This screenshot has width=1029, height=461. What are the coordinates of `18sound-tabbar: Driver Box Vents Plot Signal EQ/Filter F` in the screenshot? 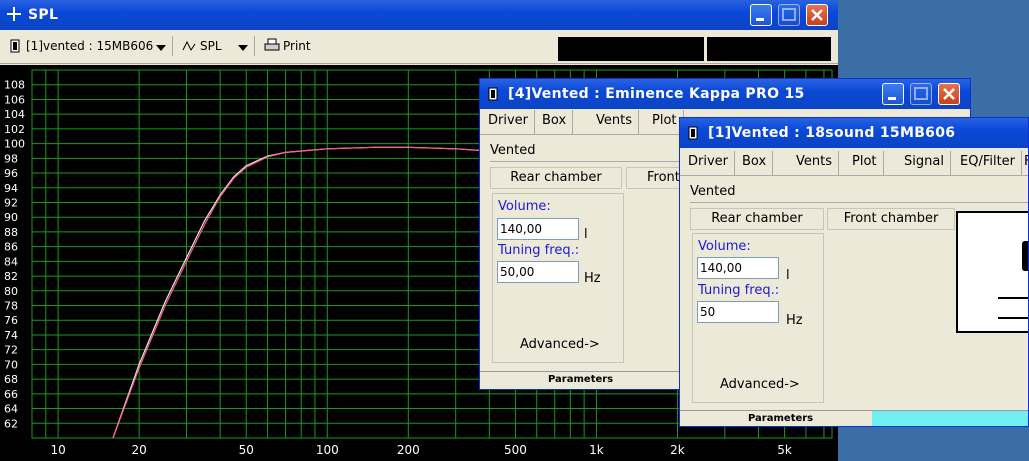 It's located at (854, 163).